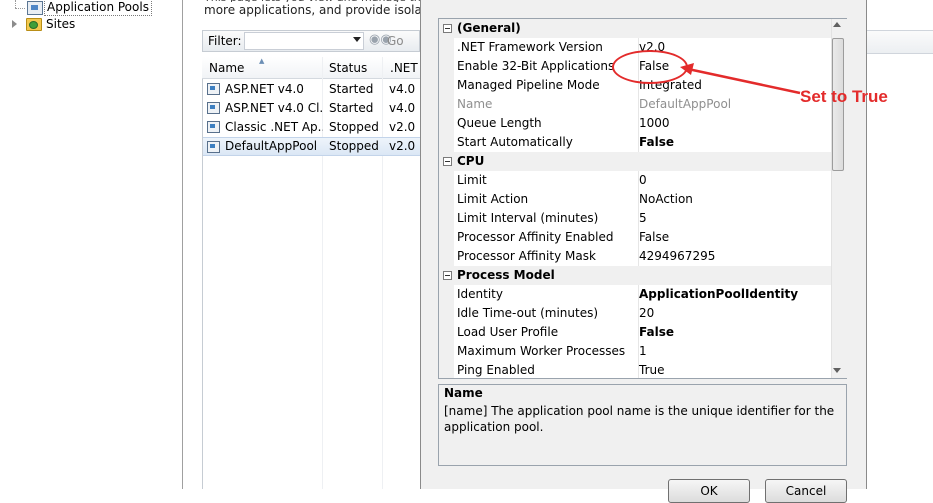 The width and height of the screenshot is (933, 503). I want to click on category-process-model: Process Model, so click(635, 275).